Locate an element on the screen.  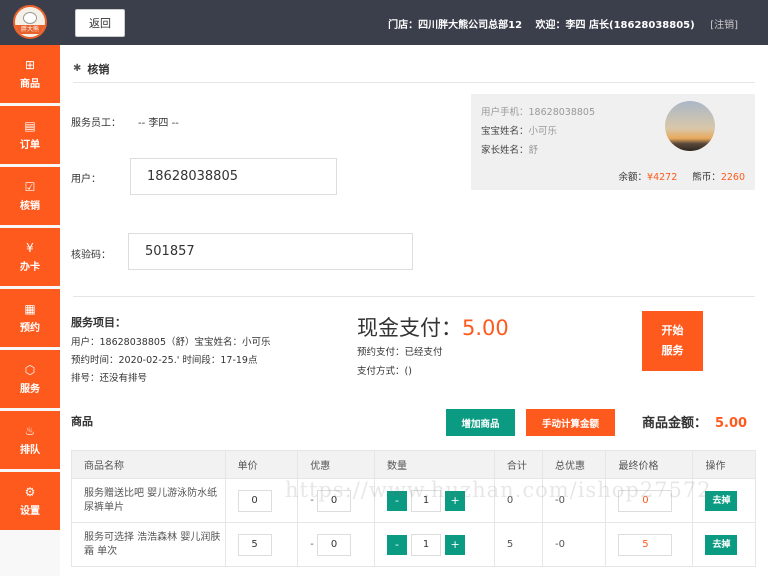
service-time-line: 预约时间：2020-02-25.' 时间段：17-19点 is located at coordinates (164, 360).